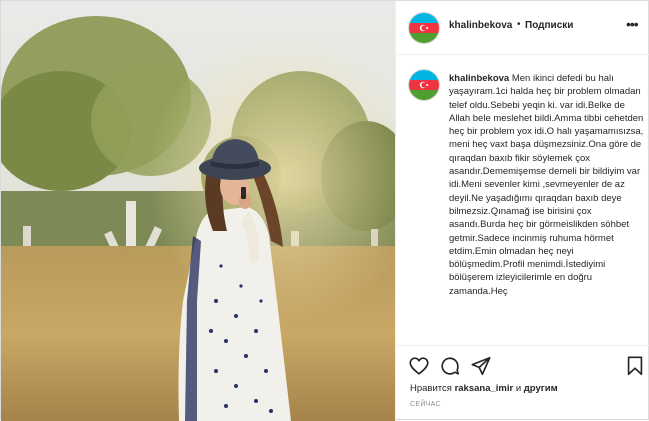  I want to click on likes-username: raksana_imir, so click(484, 388).